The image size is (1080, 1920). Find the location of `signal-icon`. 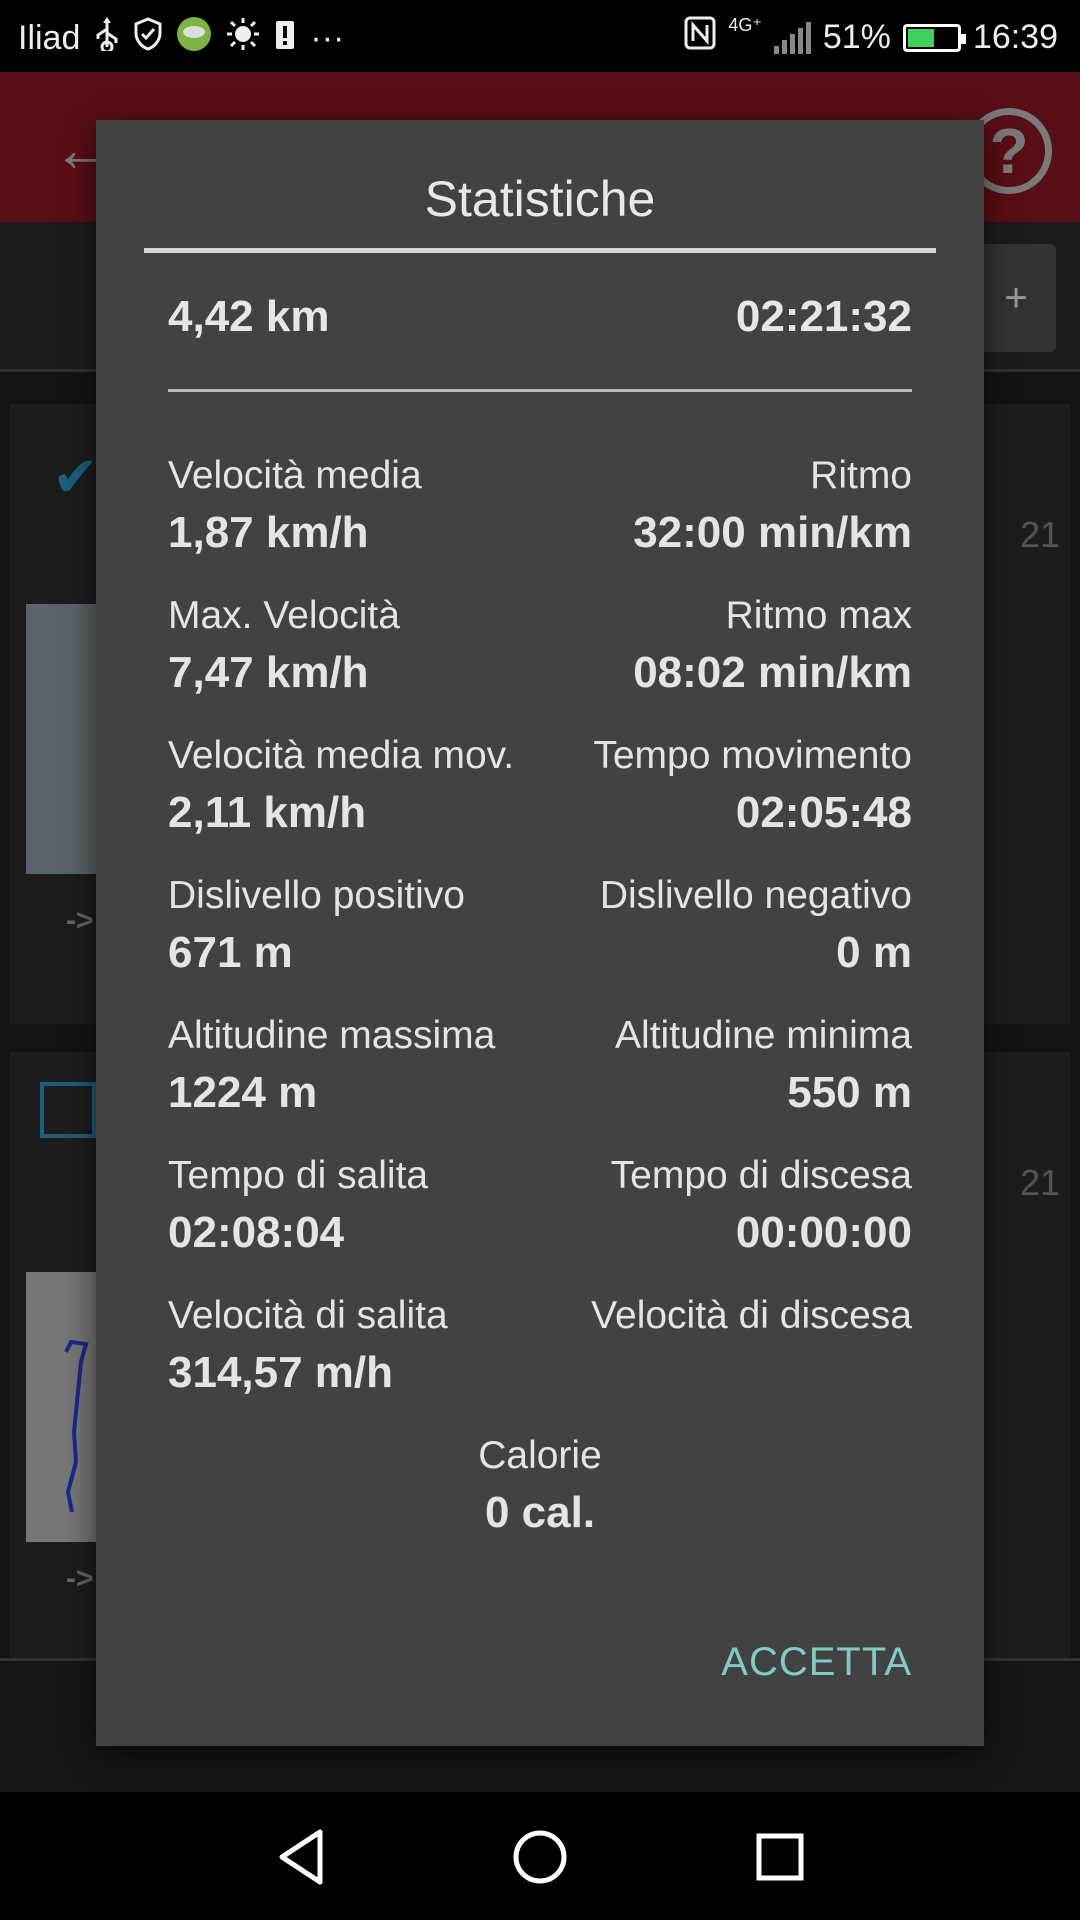

signal-icon is located at coordinates (792, 37).